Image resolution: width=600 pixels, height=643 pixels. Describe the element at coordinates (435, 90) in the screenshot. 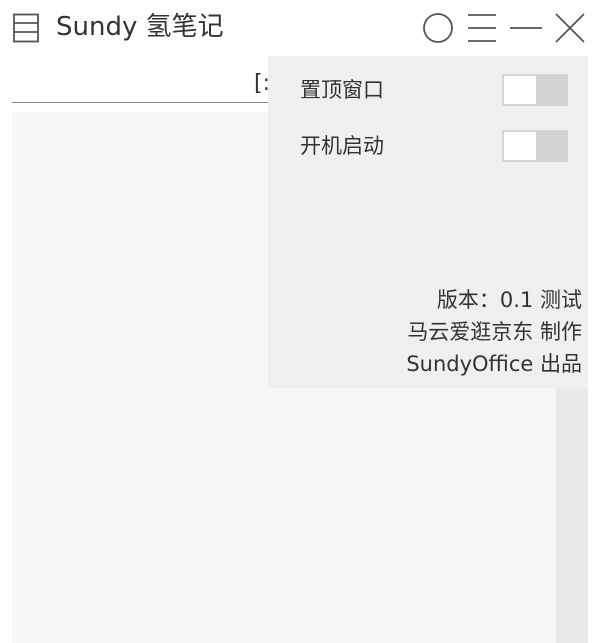

I see `setting-row-always-on-top: 置顶窗口` at that location.